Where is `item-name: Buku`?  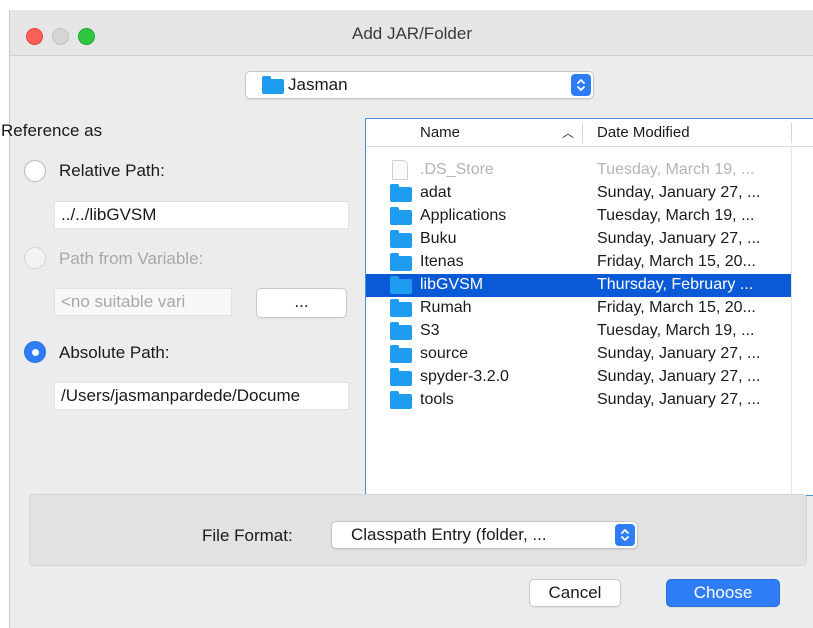
item-name: Buku is located at coordinates (438, 238).